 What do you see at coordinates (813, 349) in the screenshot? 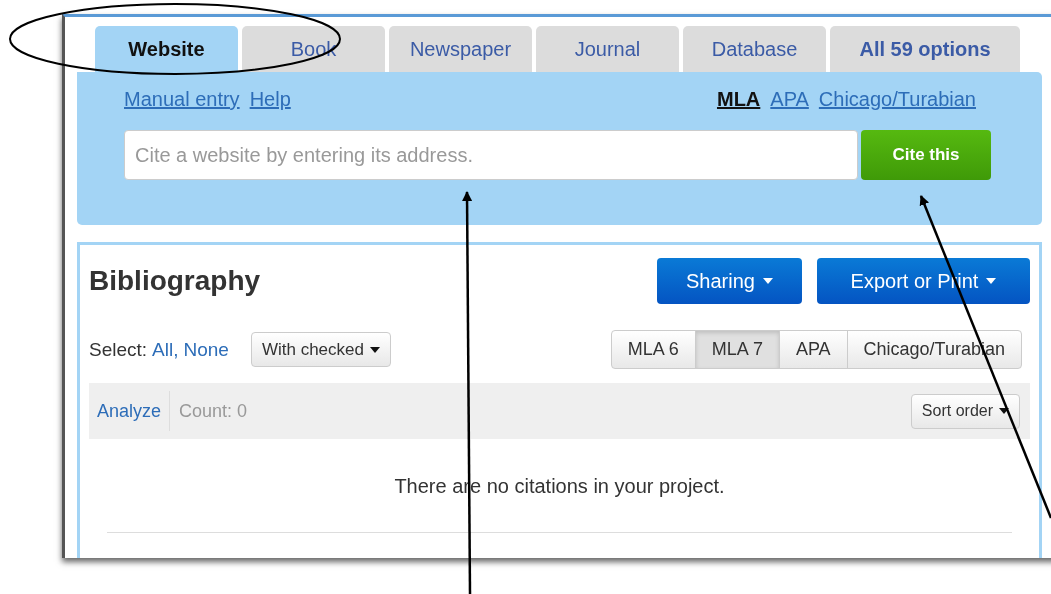
I see `style-button: APA` at bounding box center [813, 349].